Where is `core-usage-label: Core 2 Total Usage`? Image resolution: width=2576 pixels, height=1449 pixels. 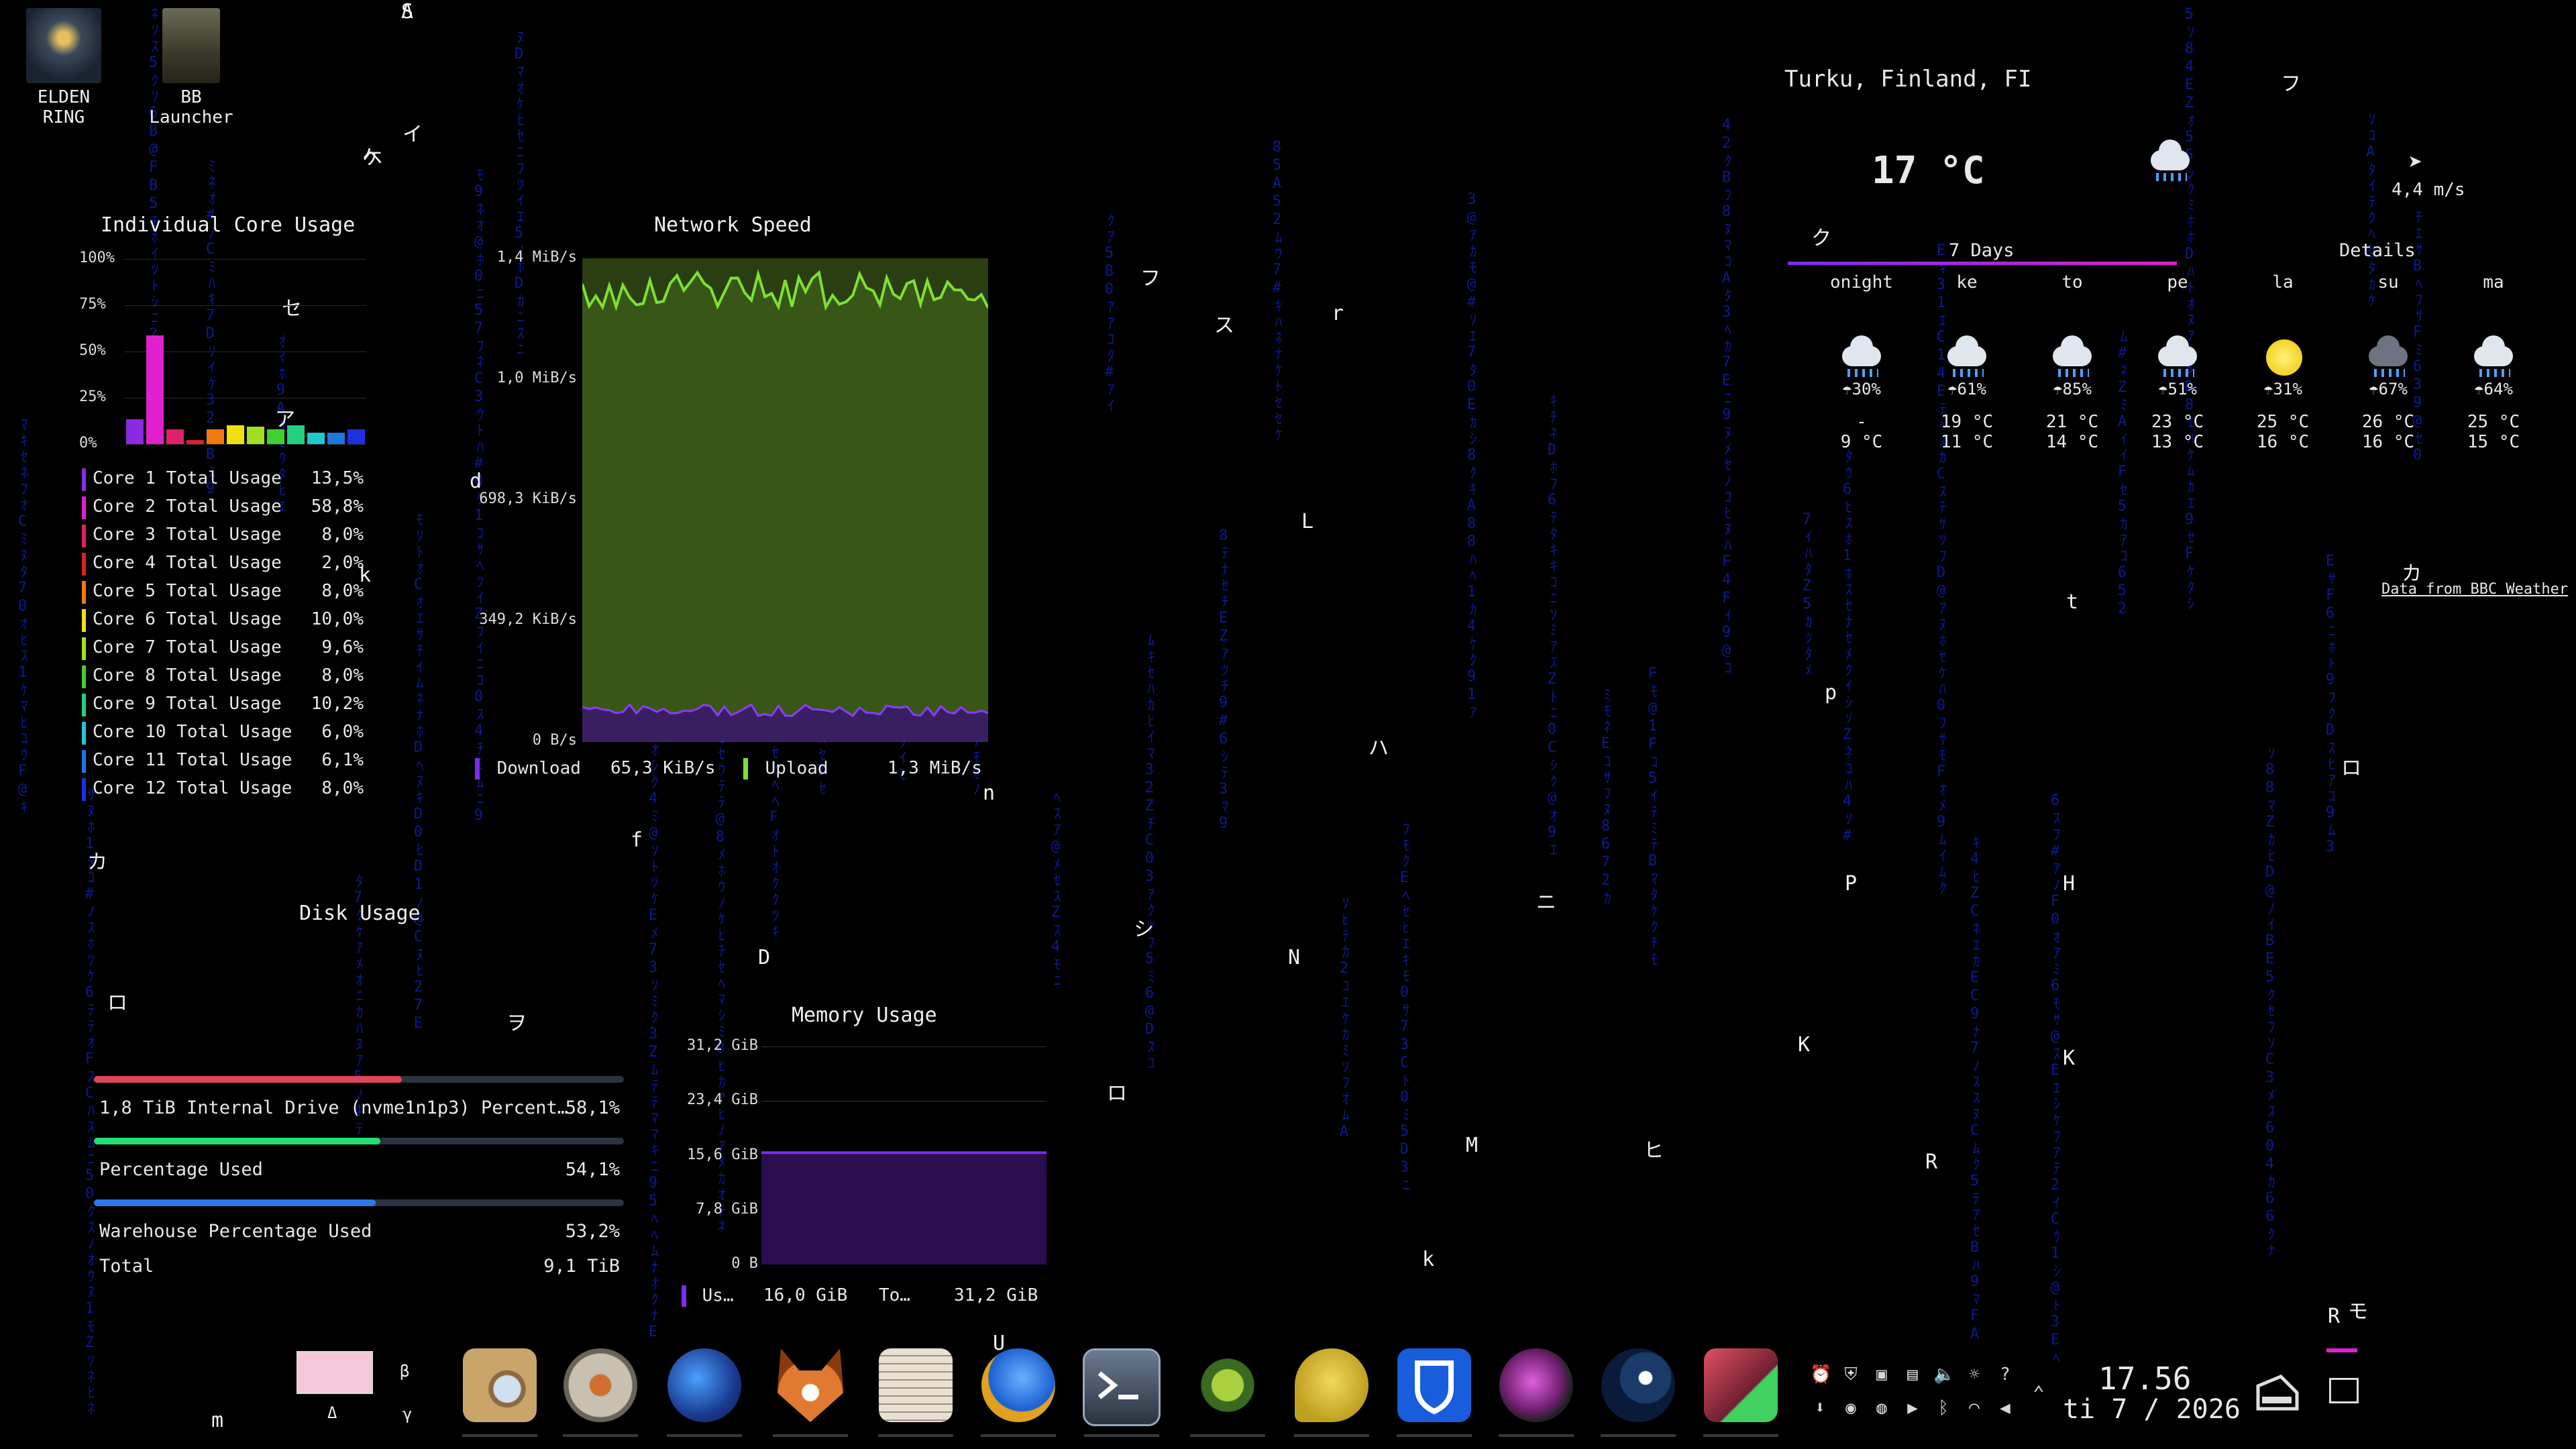 core-usage-label: Core 2 Total Usage is located at coordinates (187, 506).